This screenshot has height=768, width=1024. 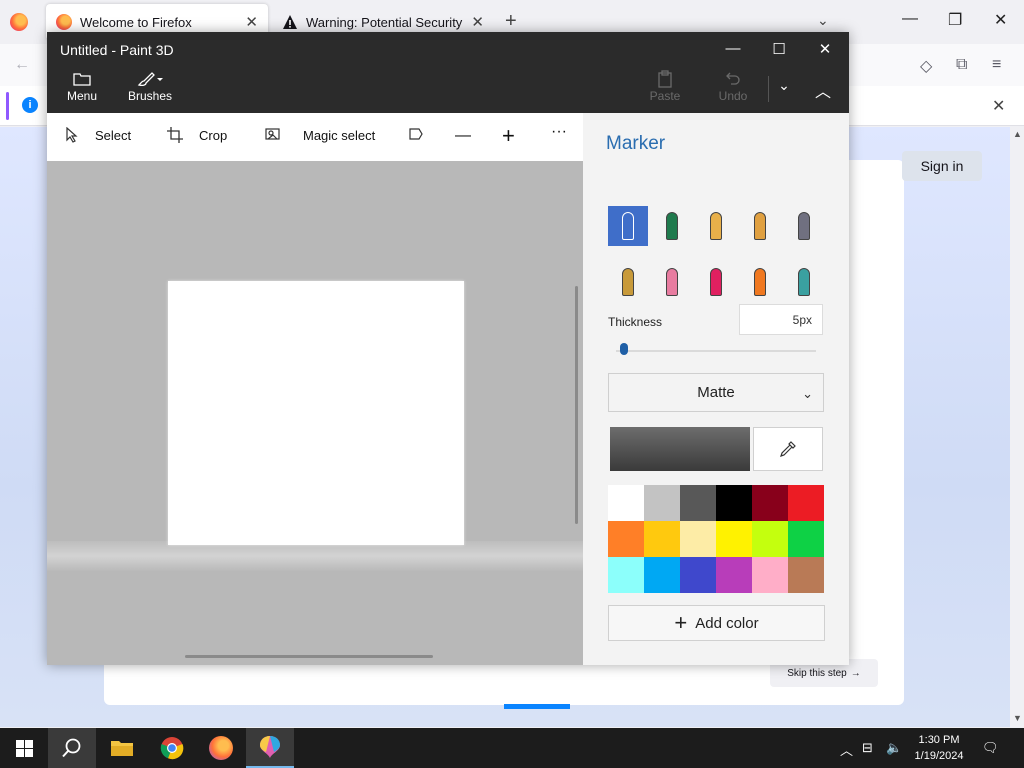 What do you see at coordinates (825, 49) in the screenshot?
I see `close-button: ✕` at bounding box center [825, 49].